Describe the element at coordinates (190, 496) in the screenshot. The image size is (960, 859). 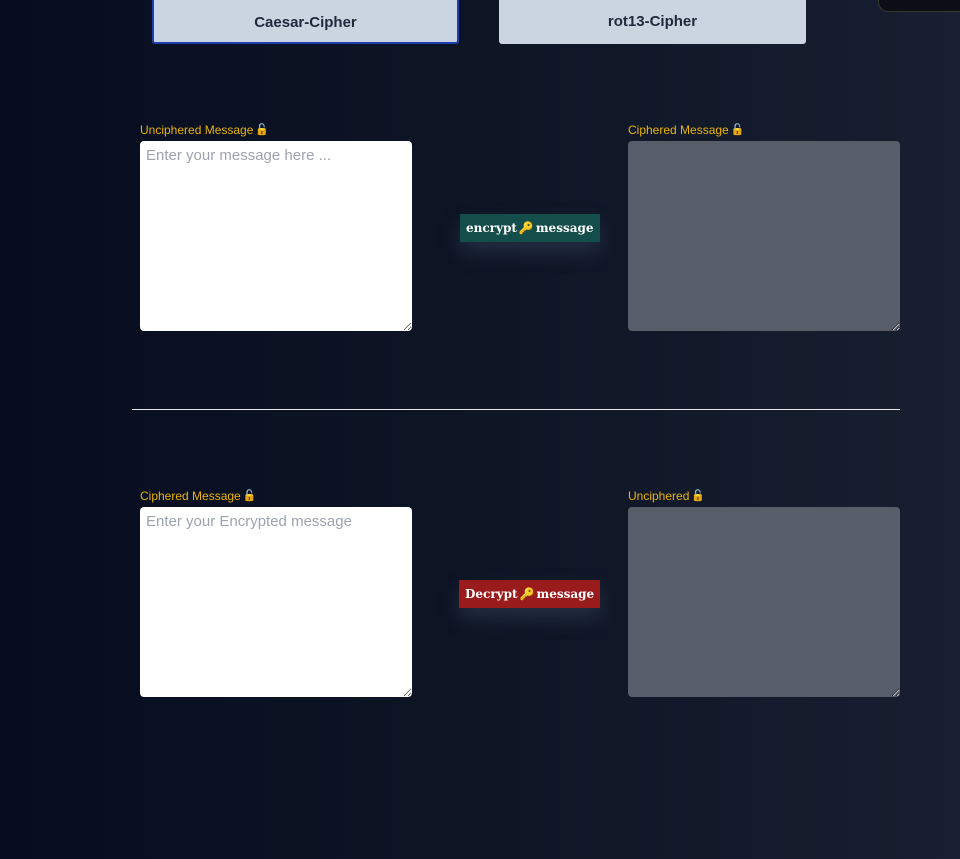
I see `ciphered-message-input-label-text: Ciphered Message` at that location.